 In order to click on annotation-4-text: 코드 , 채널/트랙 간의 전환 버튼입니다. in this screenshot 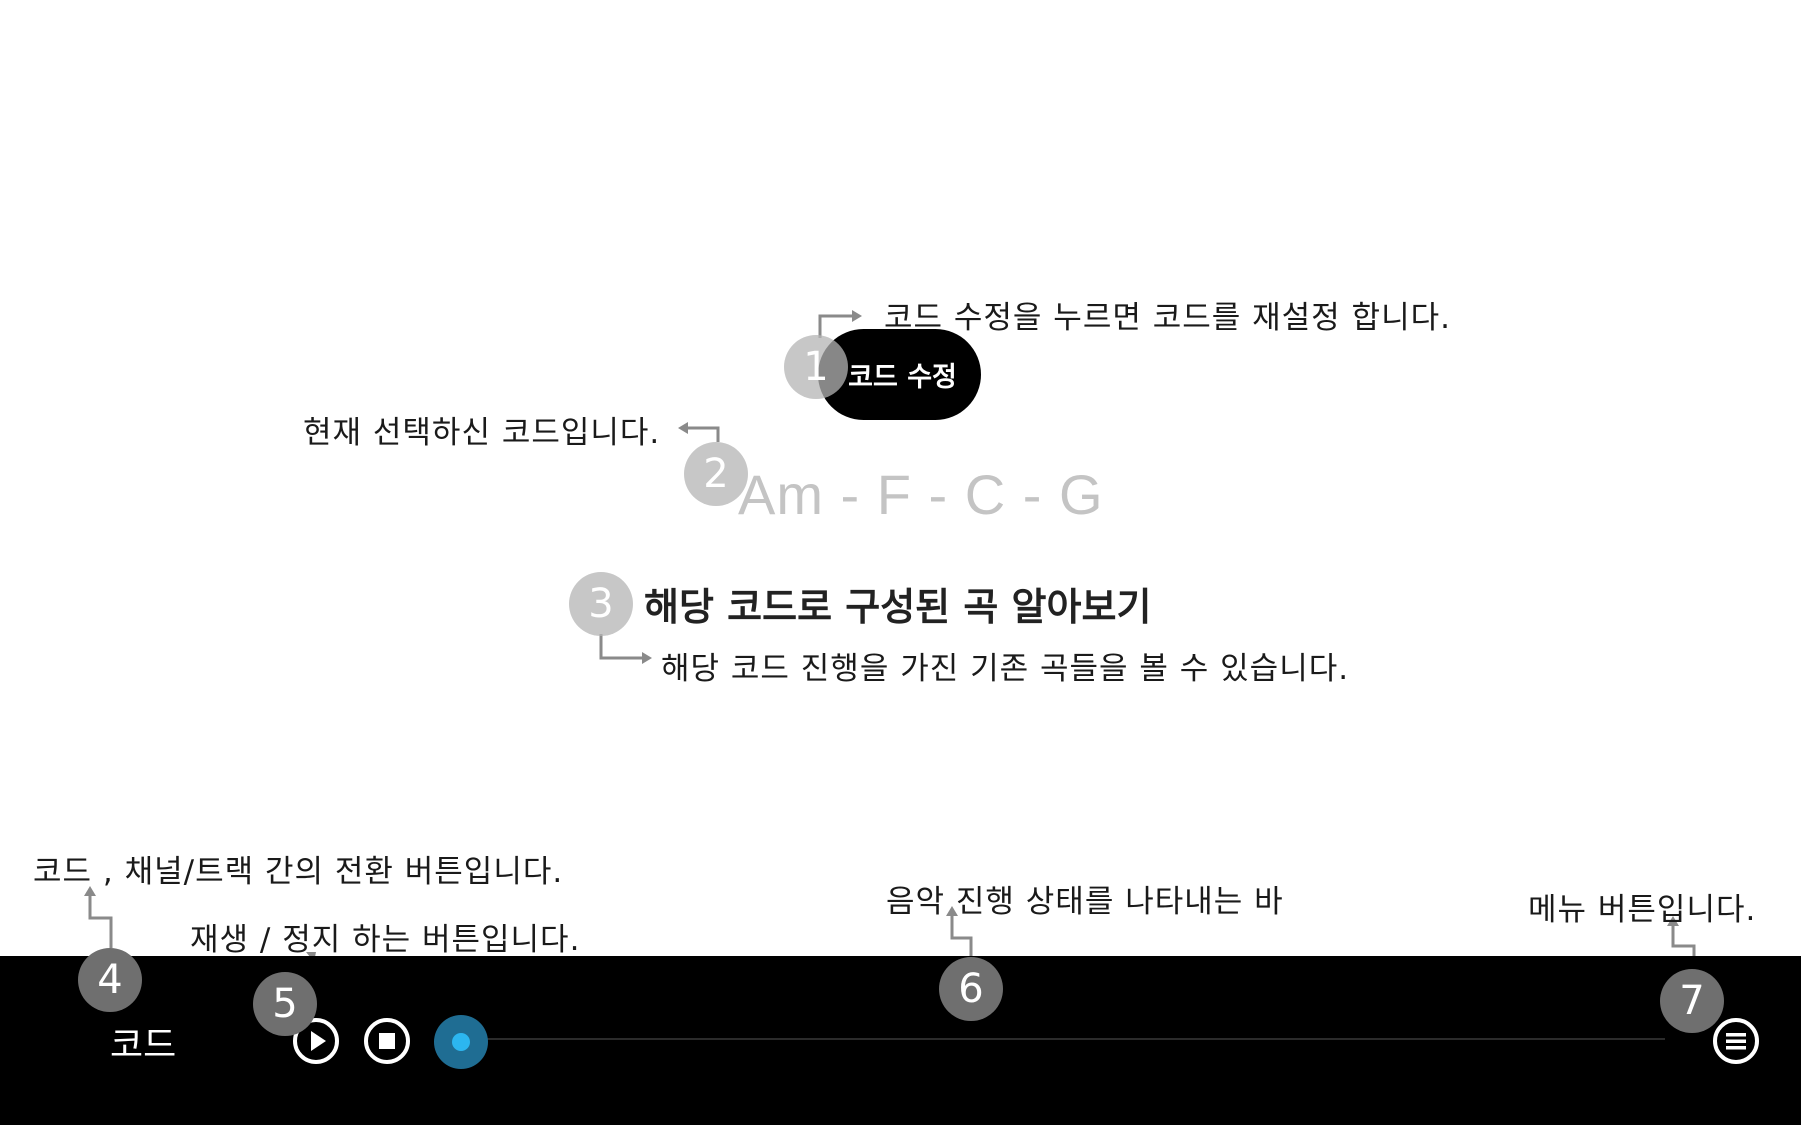, I will do `click(298, 872)`.